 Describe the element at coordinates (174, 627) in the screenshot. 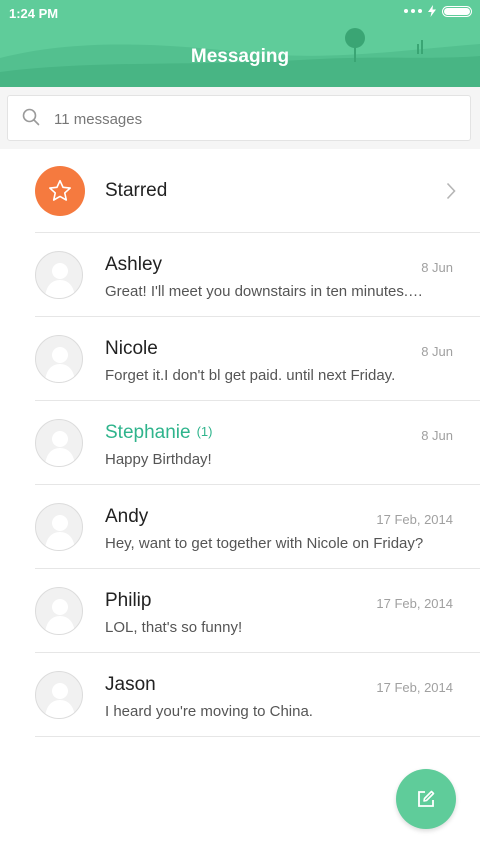

I see `message-preview: LOL, that's so funny!` at that location.